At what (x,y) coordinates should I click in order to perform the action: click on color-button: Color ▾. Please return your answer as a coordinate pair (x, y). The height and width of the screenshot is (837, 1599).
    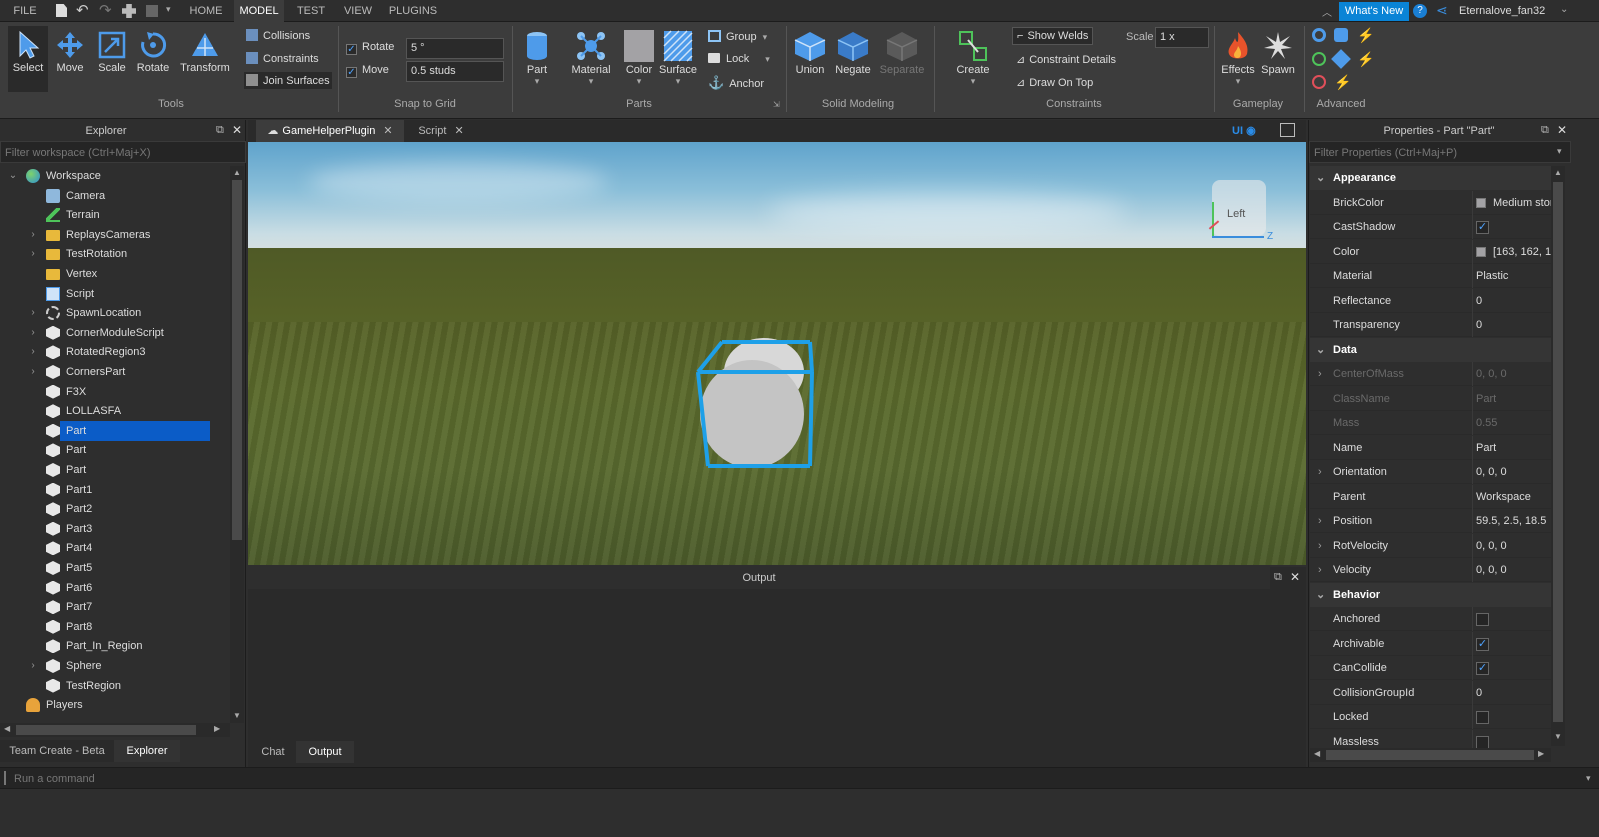
    Looking at the image, I should click on (639, 56).